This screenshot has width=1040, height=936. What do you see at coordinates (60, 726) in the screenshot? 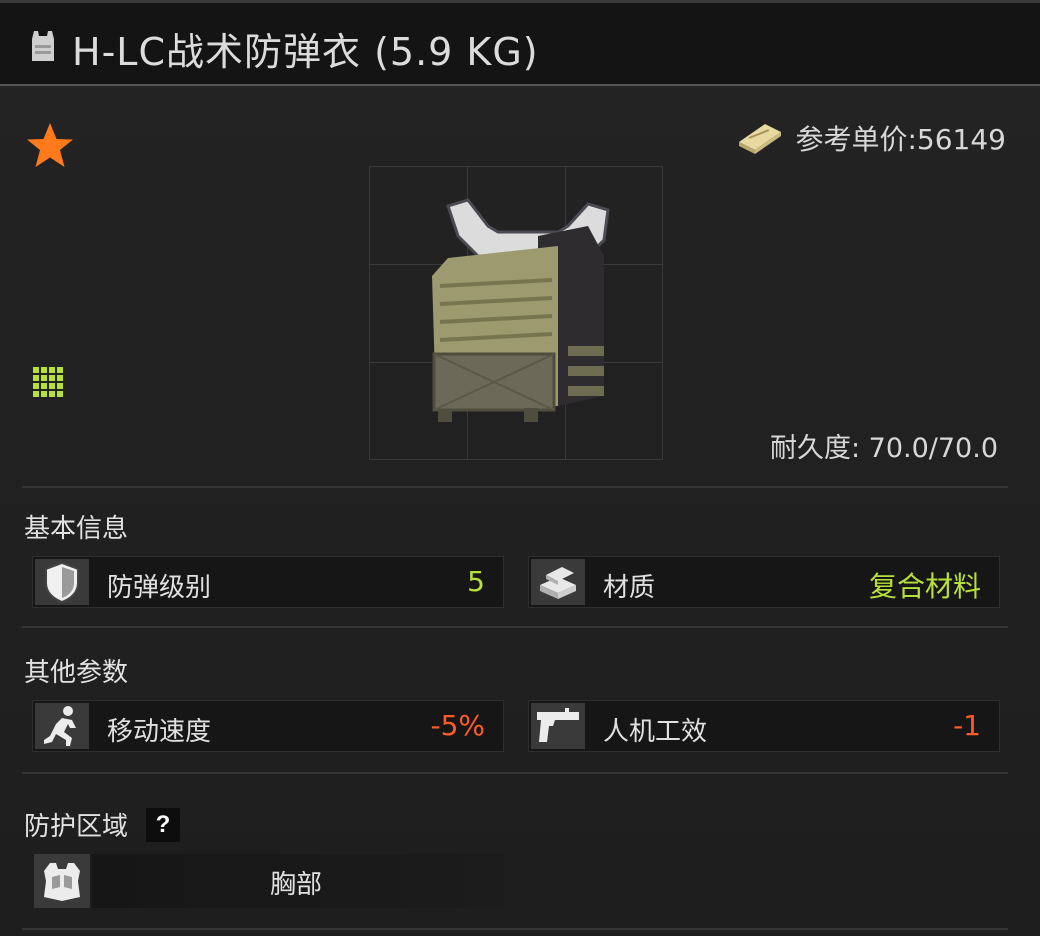
I see `running-icon` at bounding box center [60, 726].